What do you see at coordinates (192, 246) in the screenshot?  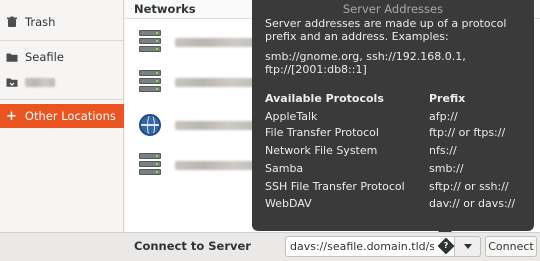 I see `connect-to-server-label: Connect to Server` at bounding box center [192, 246].